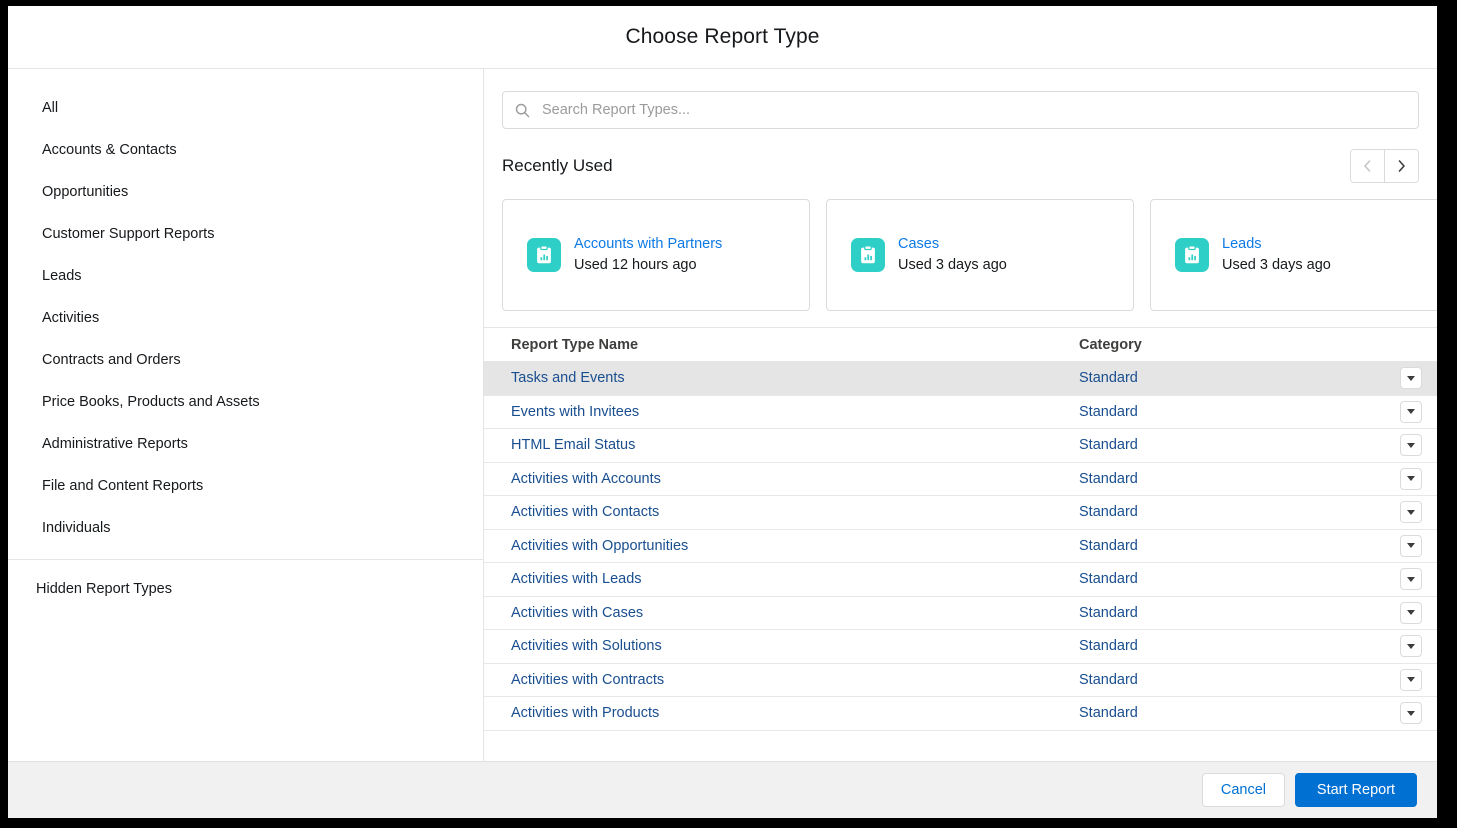  What do you see at coordinates (952, 244) in the screenshot?
I see `card-report-type-link: Cases` at bounding box center [952, 244].